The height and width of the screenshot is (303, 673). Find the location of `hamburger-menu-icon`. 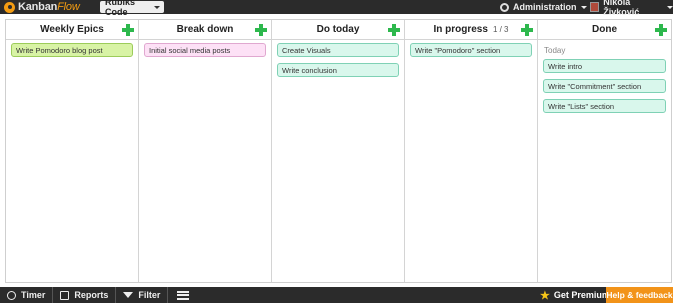

hamburger-menu-icon is located at coordinates (183, 295).